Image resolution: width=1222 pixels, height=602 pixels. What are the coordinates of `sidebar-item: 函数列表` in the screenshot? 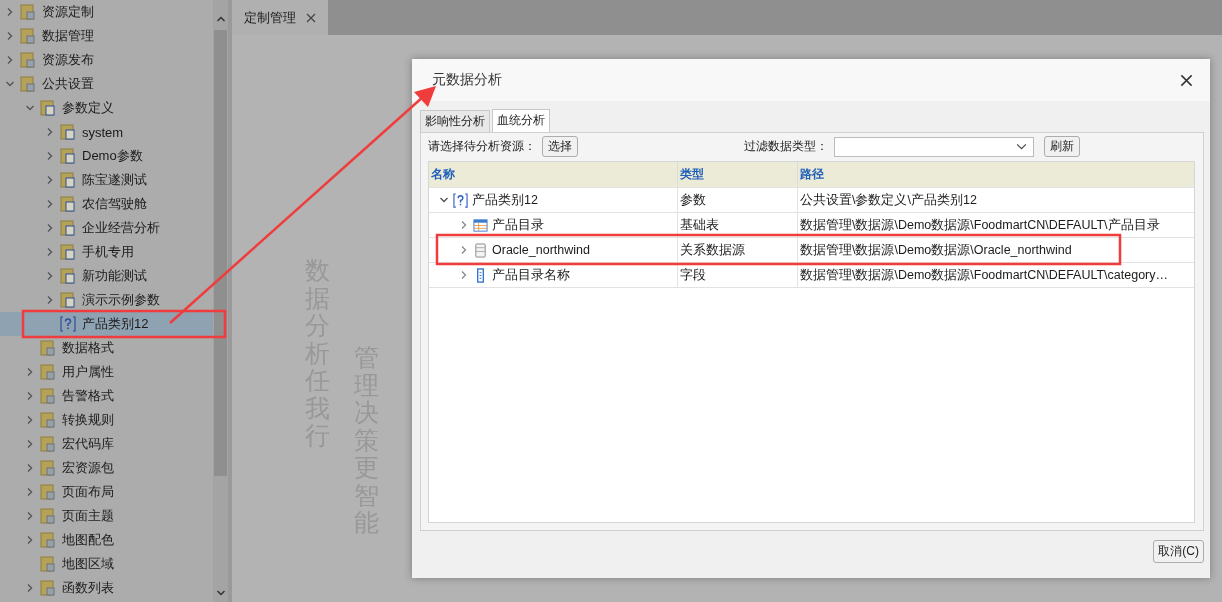 It's located at (106, 588).